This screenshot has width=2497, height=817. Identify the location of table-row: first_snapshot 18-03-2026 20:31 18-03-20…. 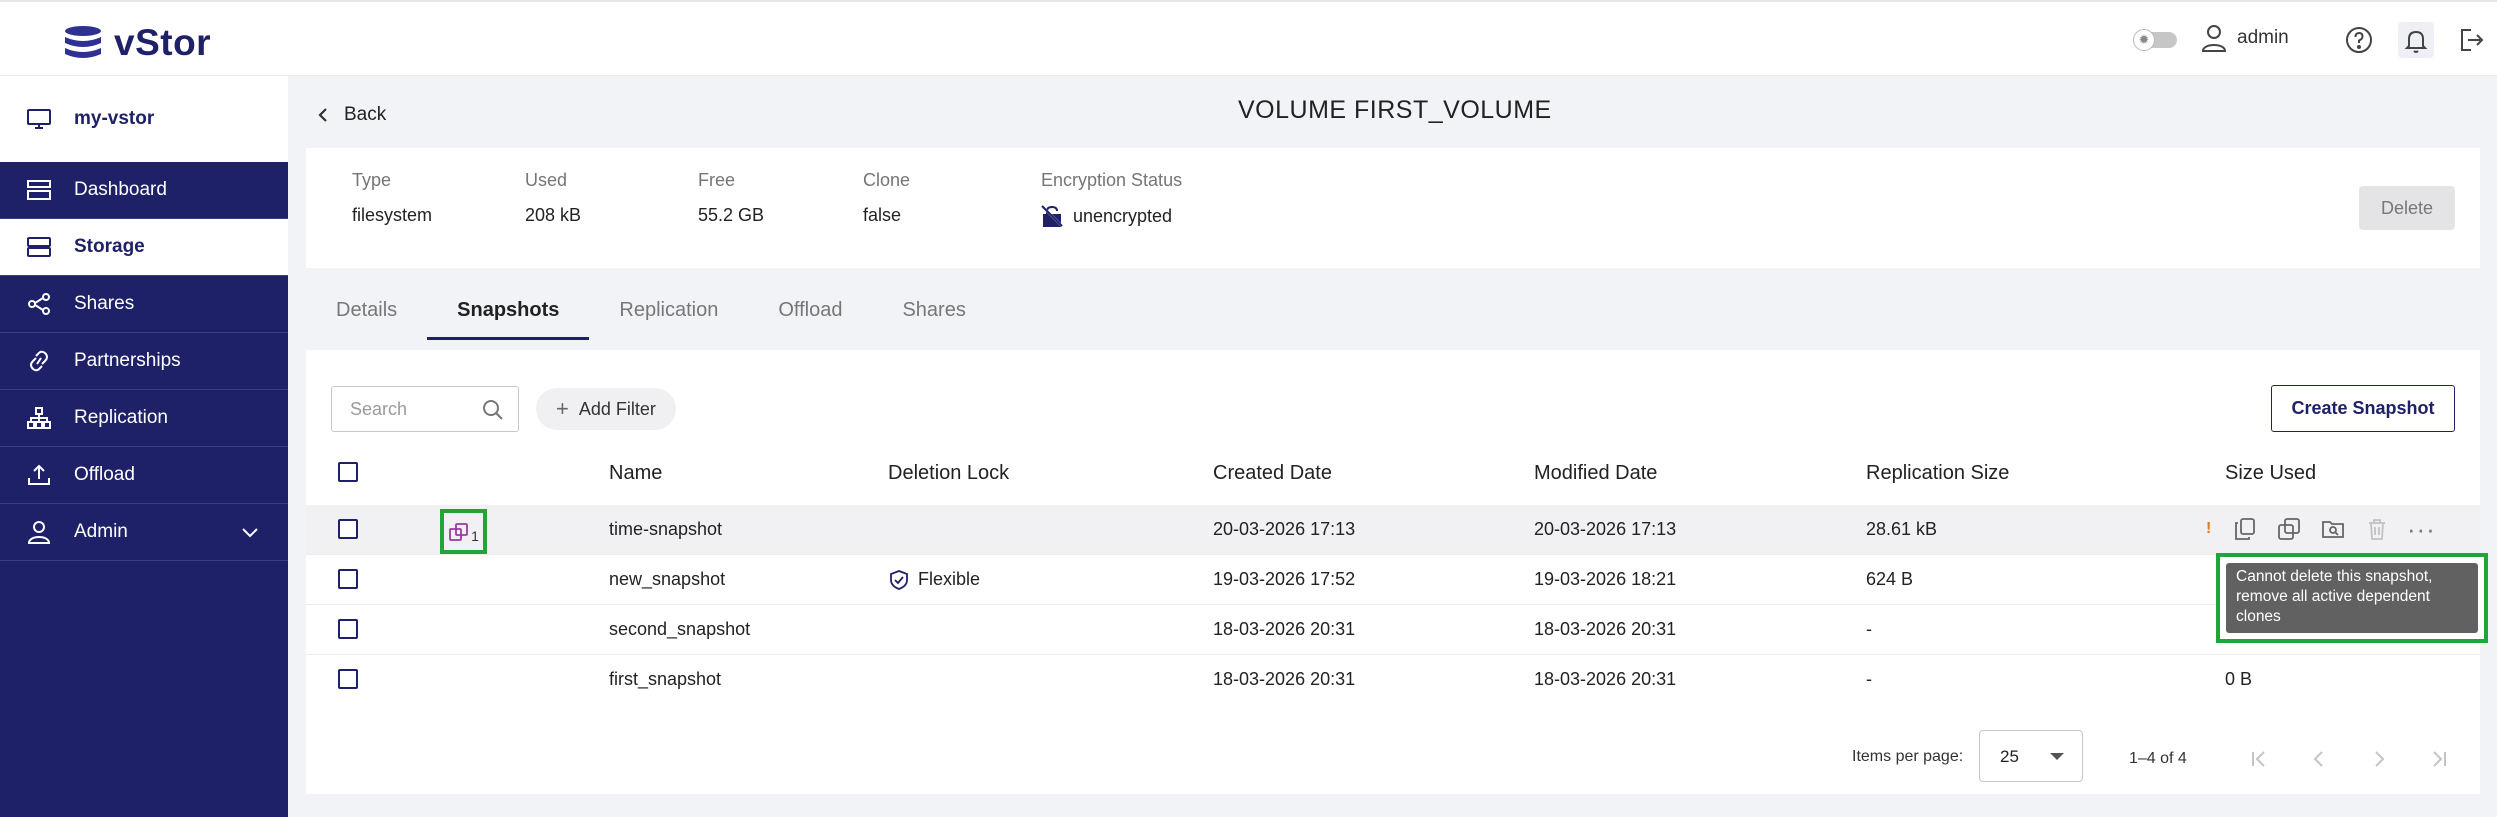
(1393, 680).